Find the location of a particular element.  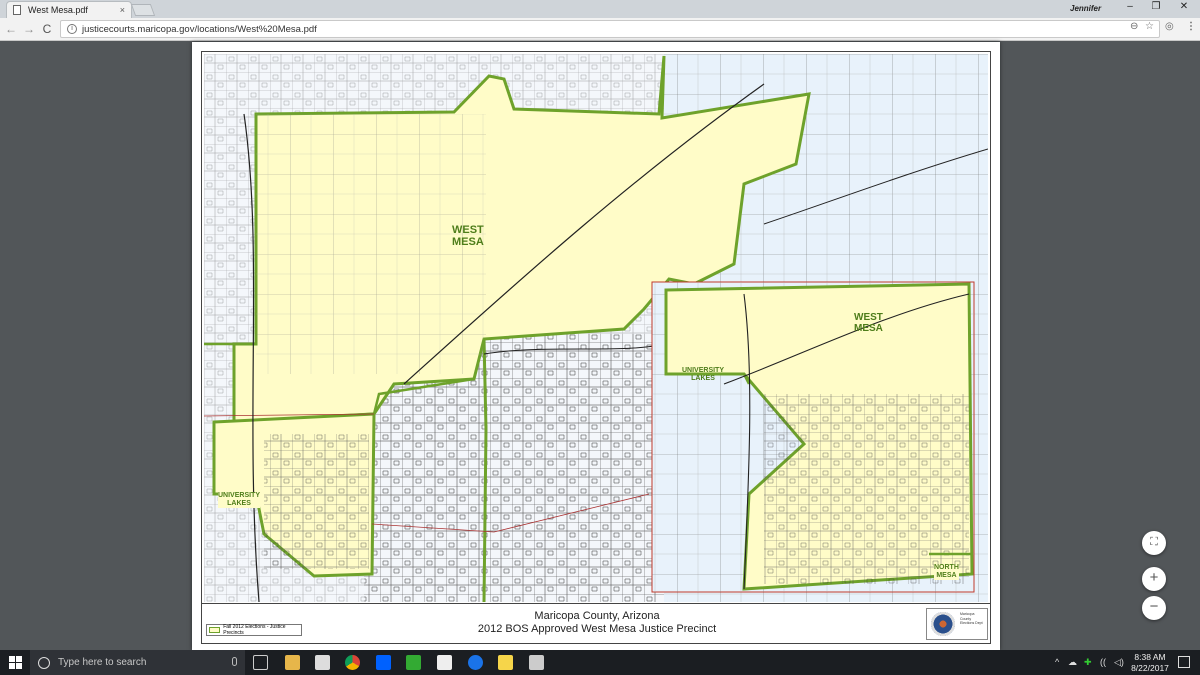

legend-label: Fall 2012 Elections - Justice Precincts is located at coordinates (254, 630).